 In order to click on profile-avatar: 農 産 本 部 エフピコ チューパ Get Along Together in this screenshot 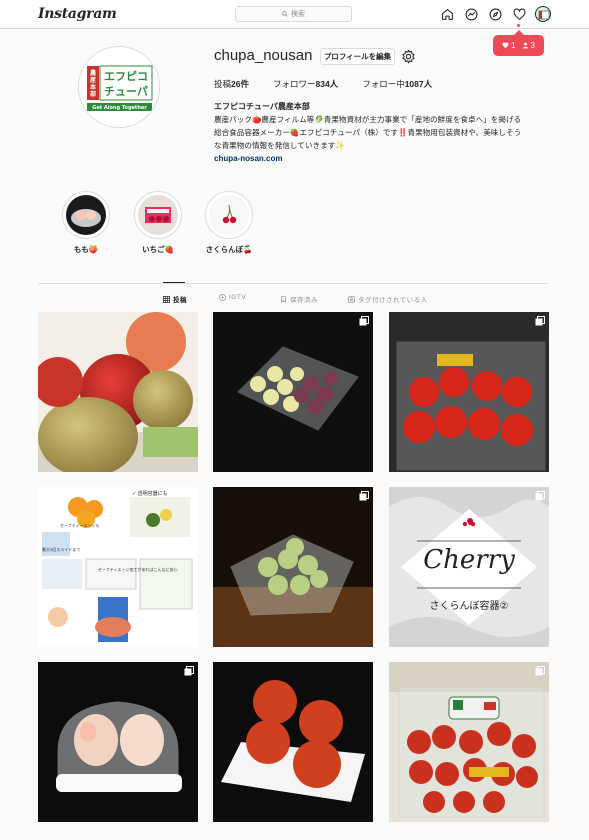, I will do `click(119, 87)`.